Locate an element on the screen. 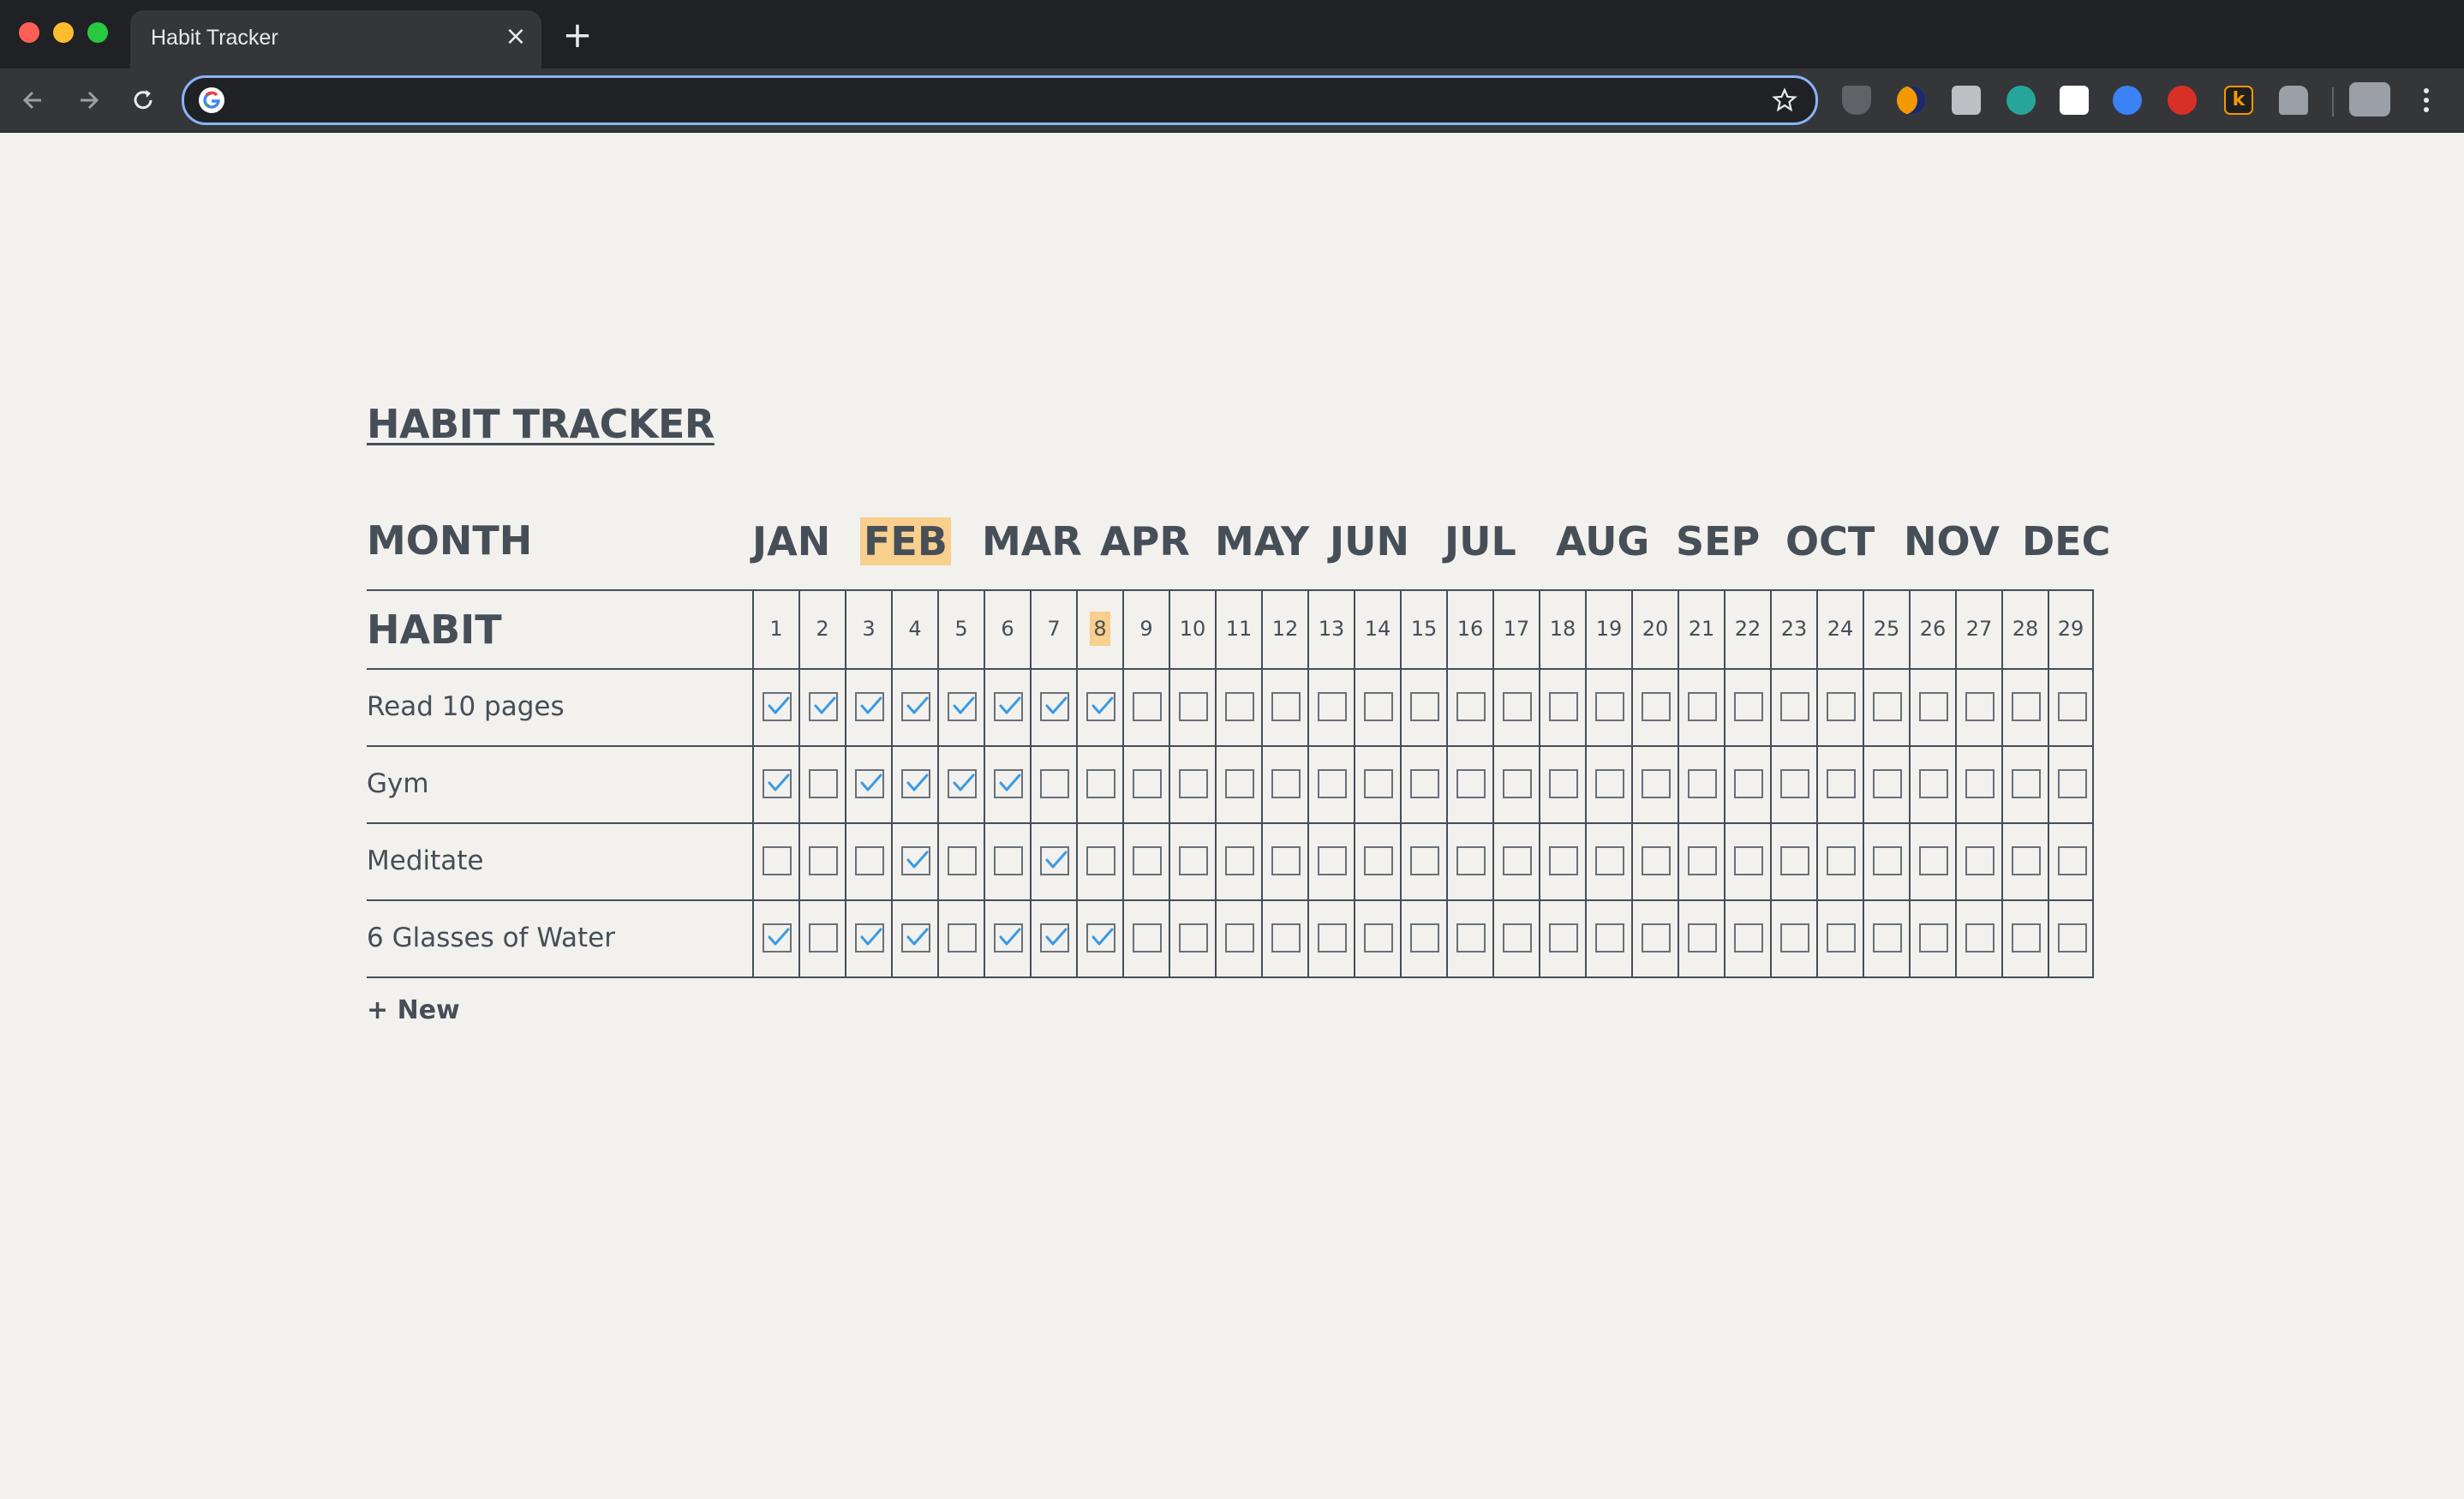 This screenshot has width=2464, height=1499. month-jun: JUN is located at coordinates (1369, 541).